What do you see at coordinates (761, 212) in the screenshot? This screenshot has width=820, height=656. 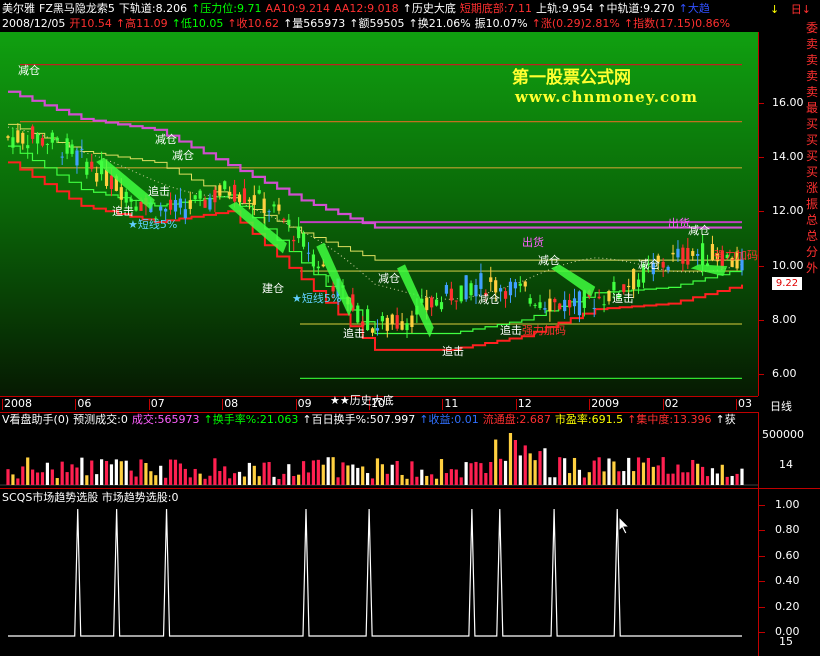 I see `price-tick-mark` at bounding box center [761, 212].